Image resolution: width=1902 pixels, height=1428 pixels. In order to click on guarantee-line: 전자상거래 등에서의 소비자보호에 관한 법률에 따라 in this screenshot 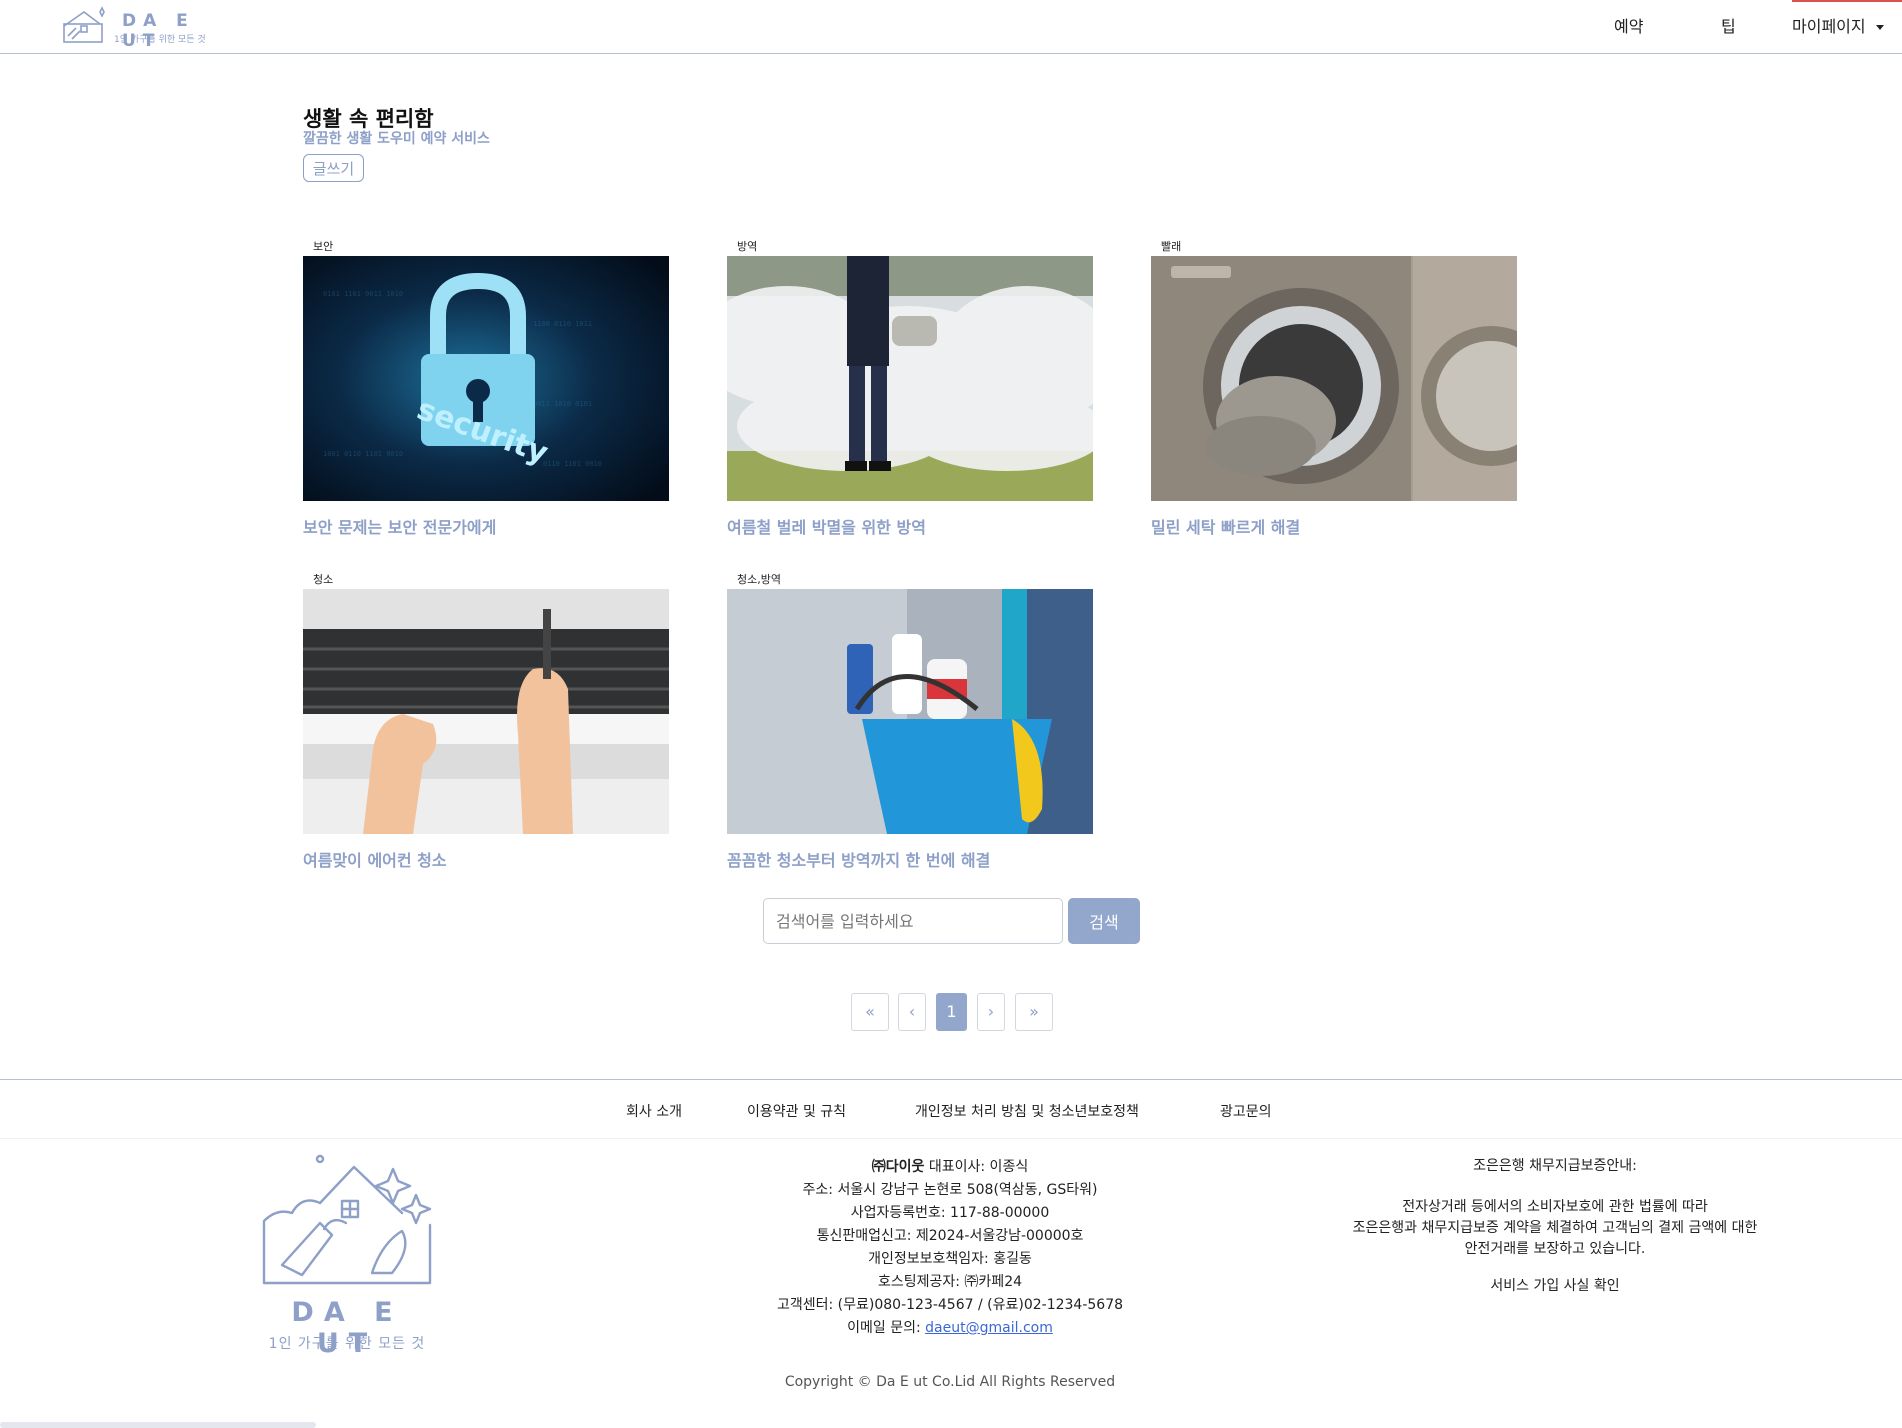, I will do `click(1555, 1207)`.